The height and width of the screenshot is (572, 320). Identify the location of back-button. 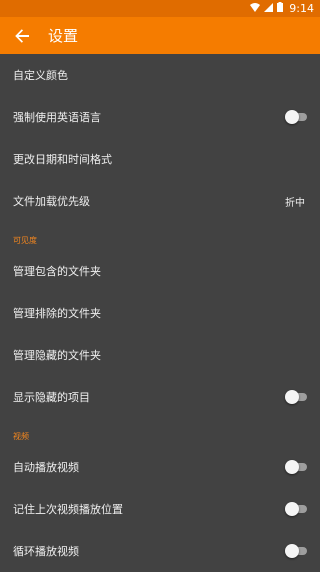
(22, 36).